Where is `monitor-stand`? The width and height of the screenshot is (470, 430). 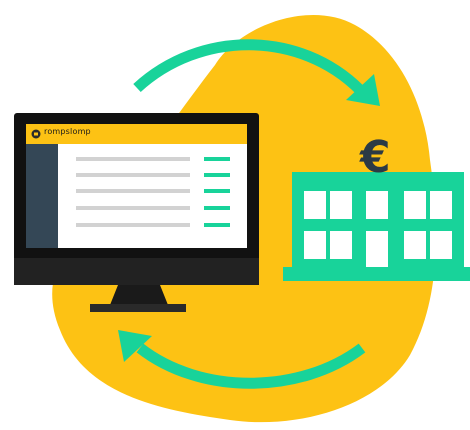
monitor-stand is located at coordinates (139, 295).